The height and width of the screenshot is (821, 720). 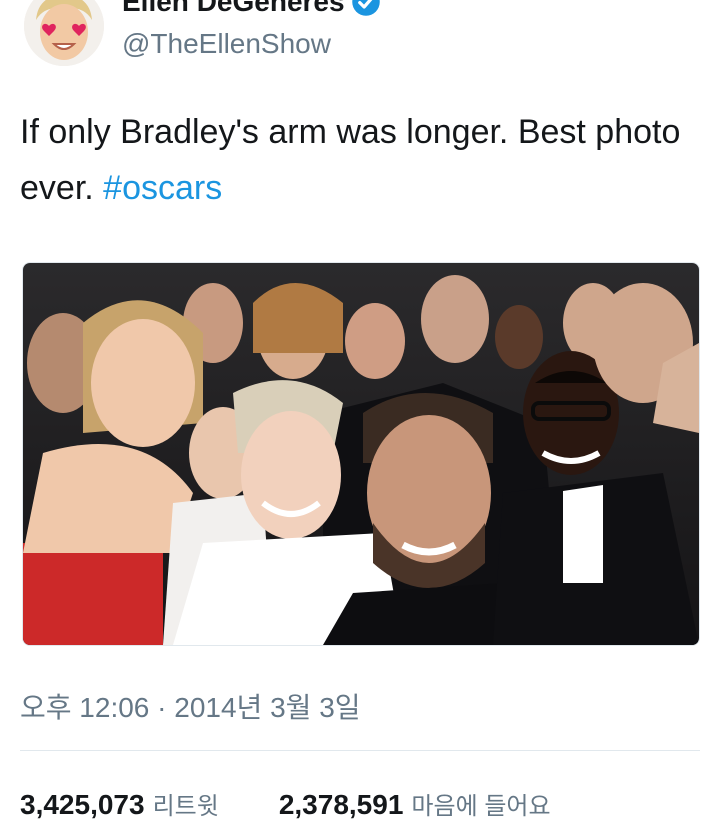 What do you see at coordinates (481, 806) in the screenshot?
I see `like-label: 마음에 들어요` at bounding box center [481, 806].